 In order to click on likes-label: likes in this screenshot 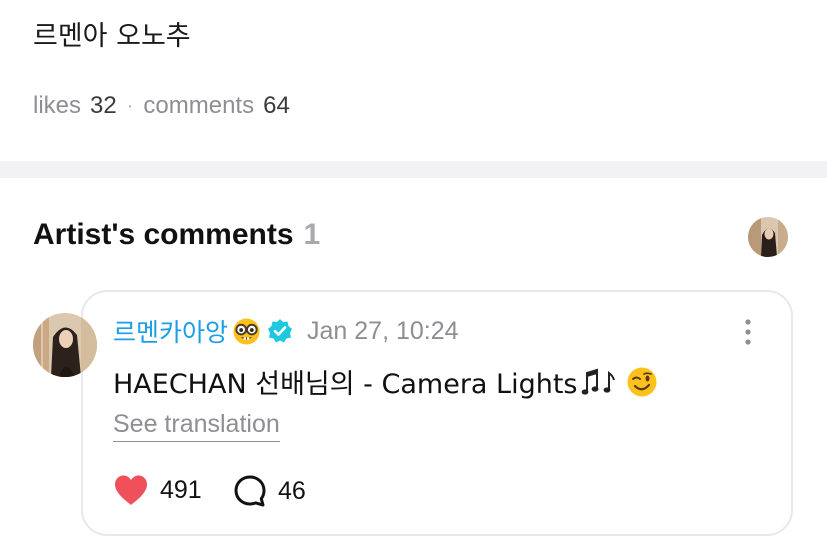, I will do `click(57, 105)`.